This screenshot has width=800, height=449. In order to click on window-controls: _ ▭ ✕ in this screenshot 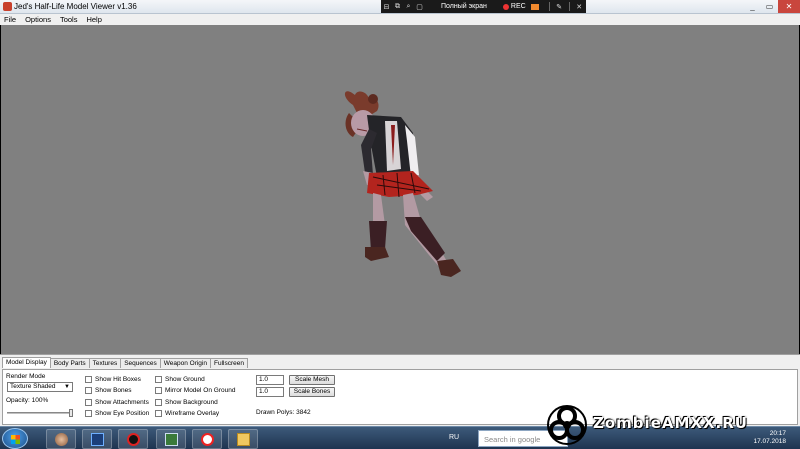, I will do `click(772, 7)`.